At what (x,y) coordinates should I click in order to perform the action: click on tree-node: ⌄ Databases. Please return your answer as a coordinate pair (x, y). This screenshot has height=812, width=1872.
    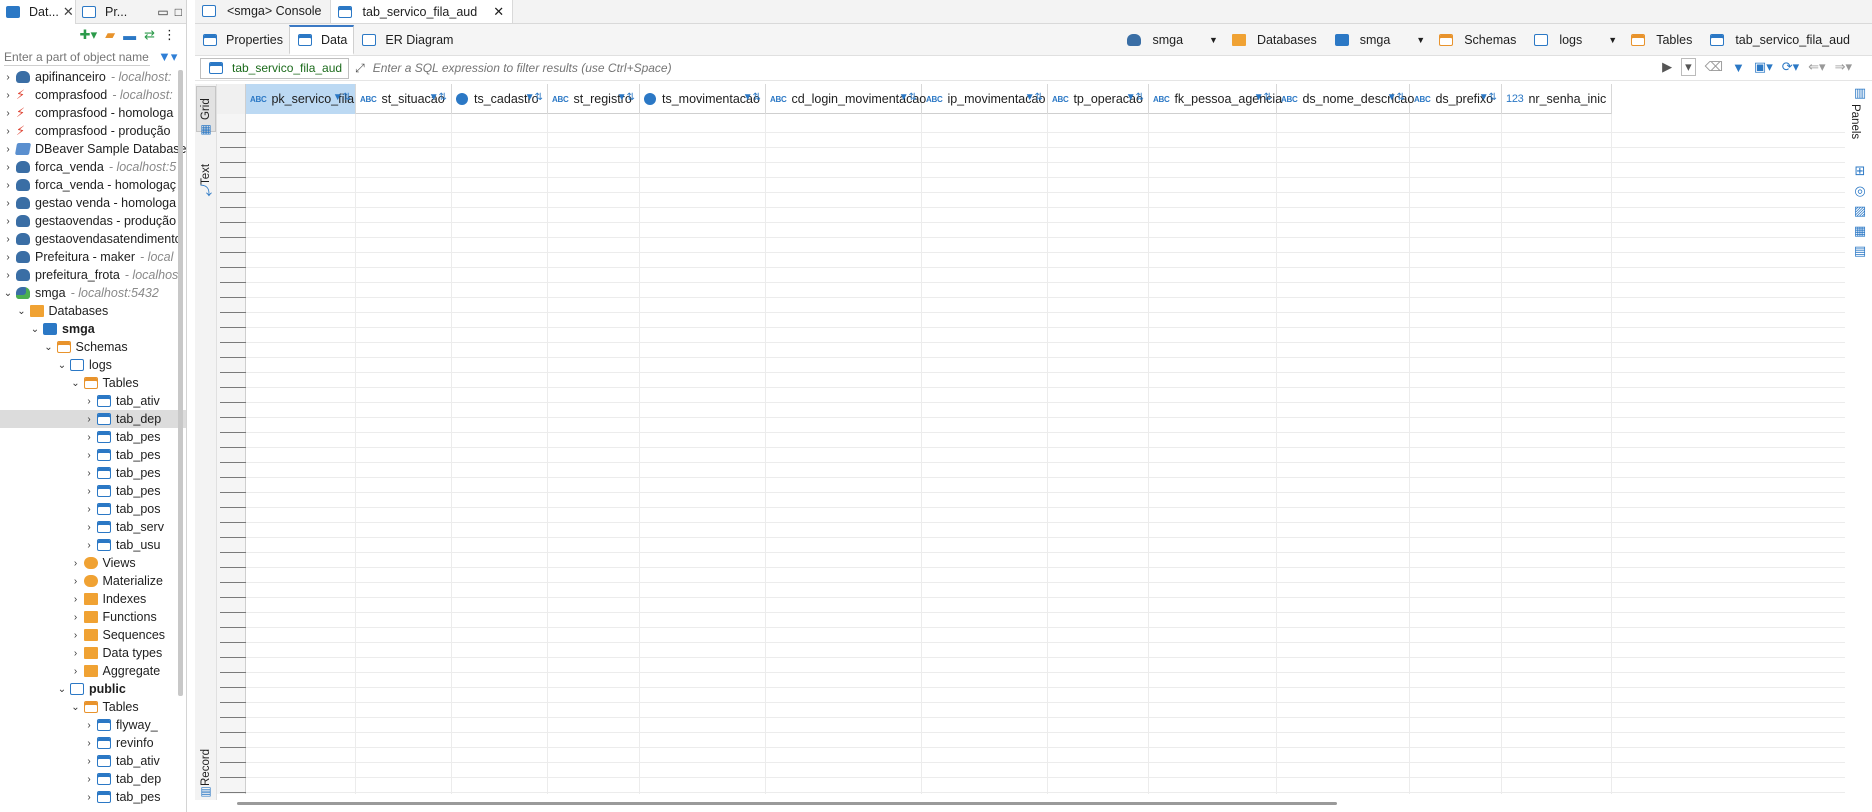
    Looking at the image, I should click on (93, 311).